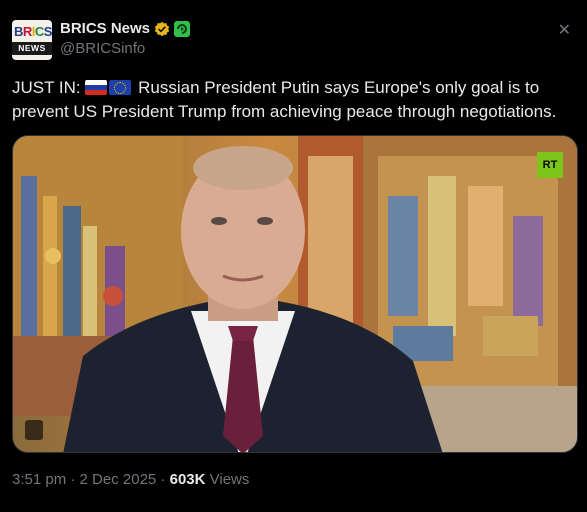  What do you see at coordinates (162, 28) in the screenshot?
I see `verified-badge-icon` at bounding box center [162, 28].